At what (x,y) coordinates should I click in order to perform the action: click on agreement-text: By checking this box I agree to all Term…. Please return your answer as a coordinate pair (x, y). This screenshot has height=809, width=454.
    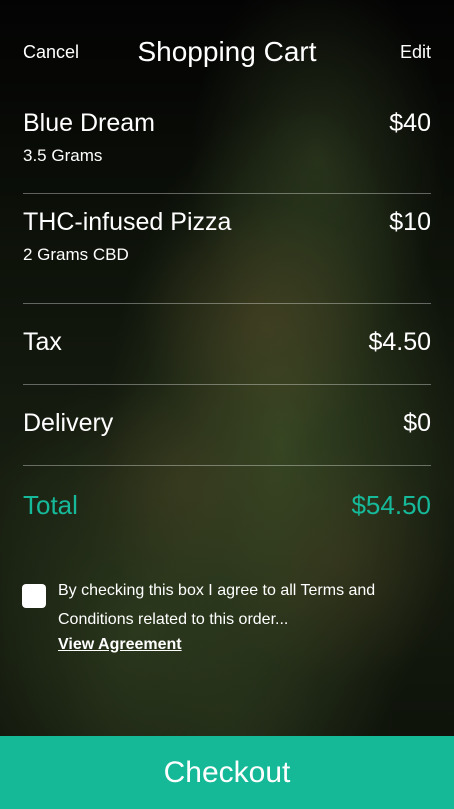
    Looking at the image, I should click on (217, 605).